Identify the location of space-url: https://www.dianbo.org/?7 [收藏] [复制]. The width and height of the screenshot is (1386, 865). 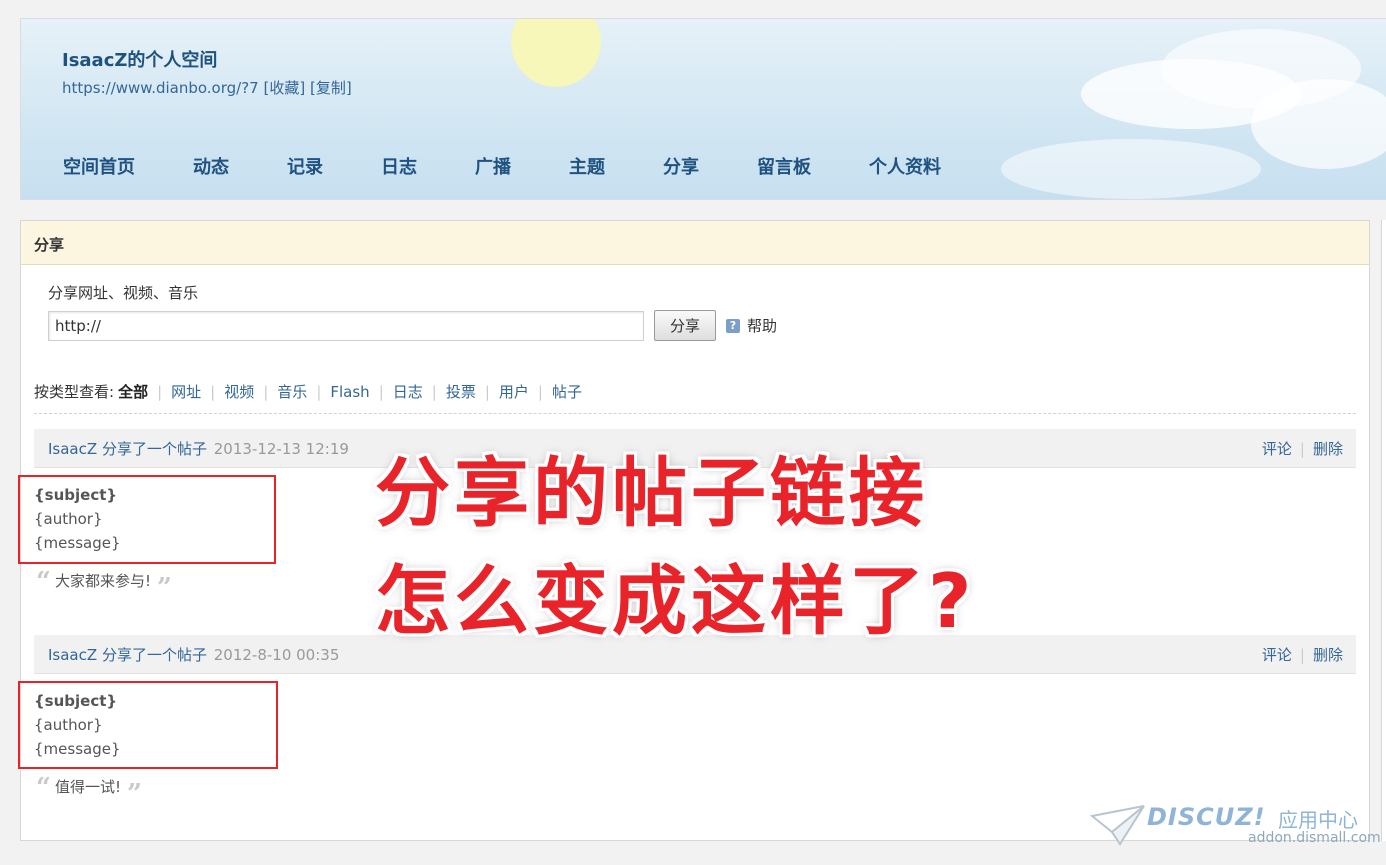
(207, 87).